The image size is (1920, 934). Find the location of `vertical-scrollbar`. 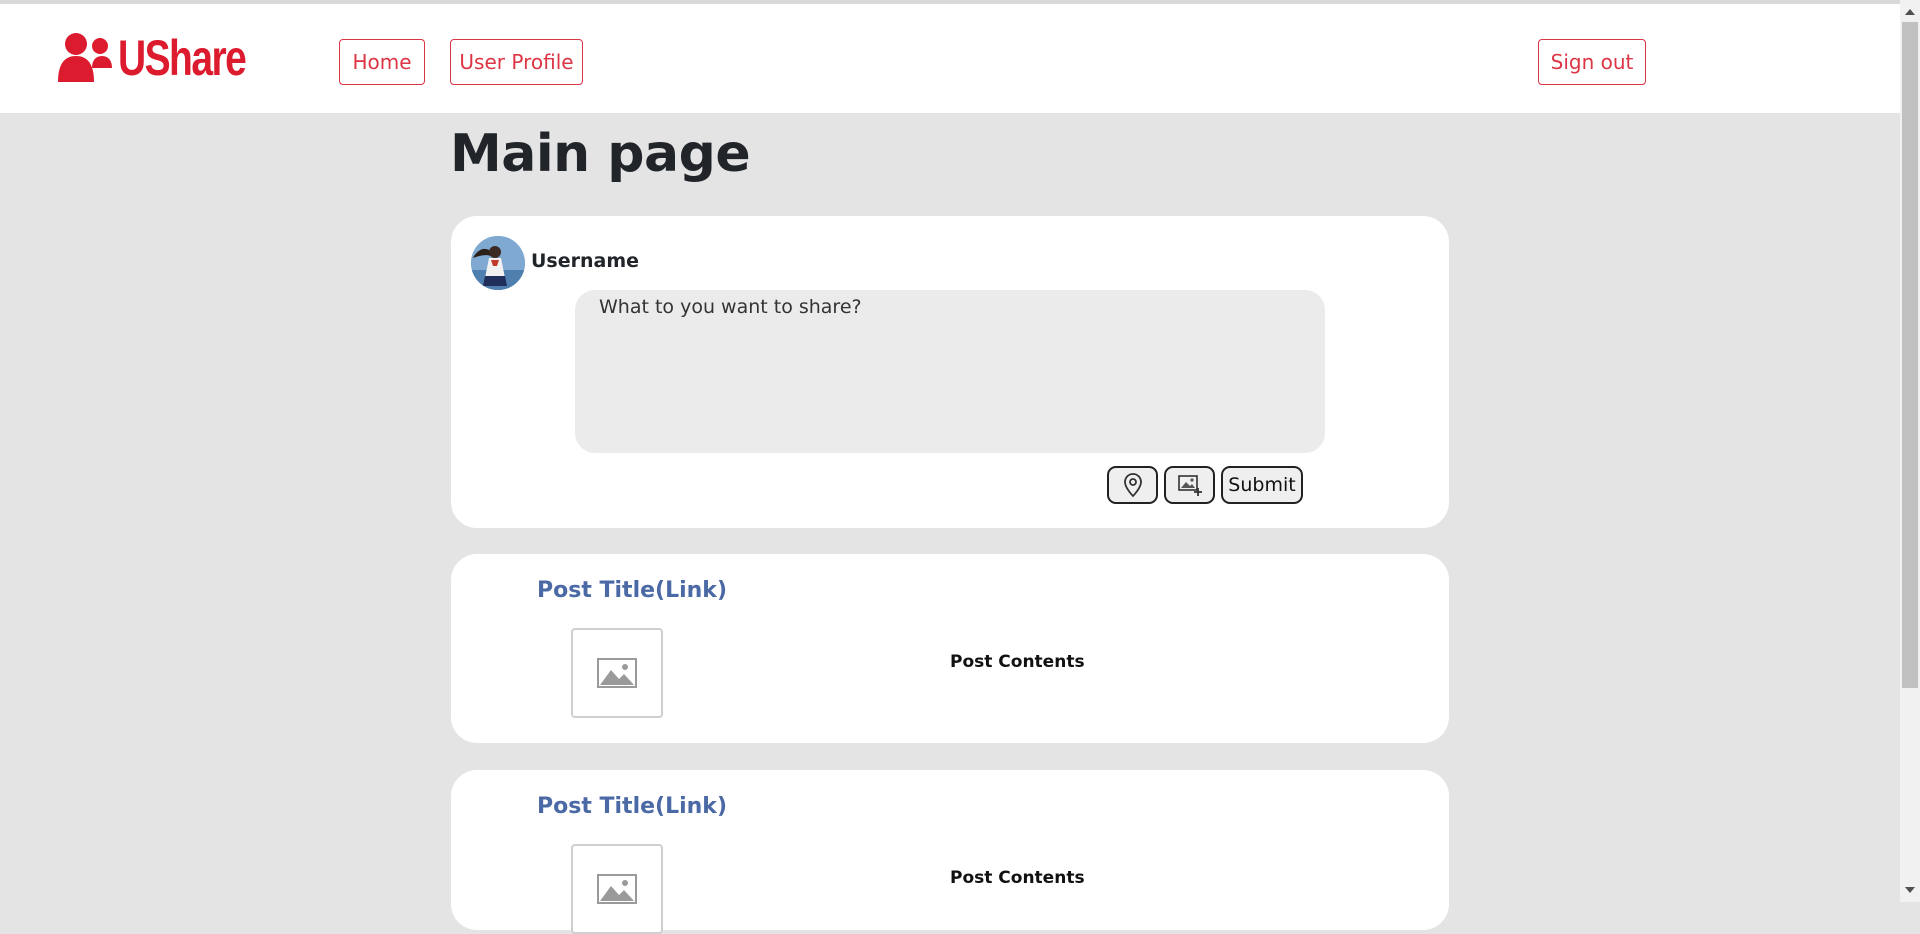

vertical-scrollbar is located at coordinates (1910, 451).